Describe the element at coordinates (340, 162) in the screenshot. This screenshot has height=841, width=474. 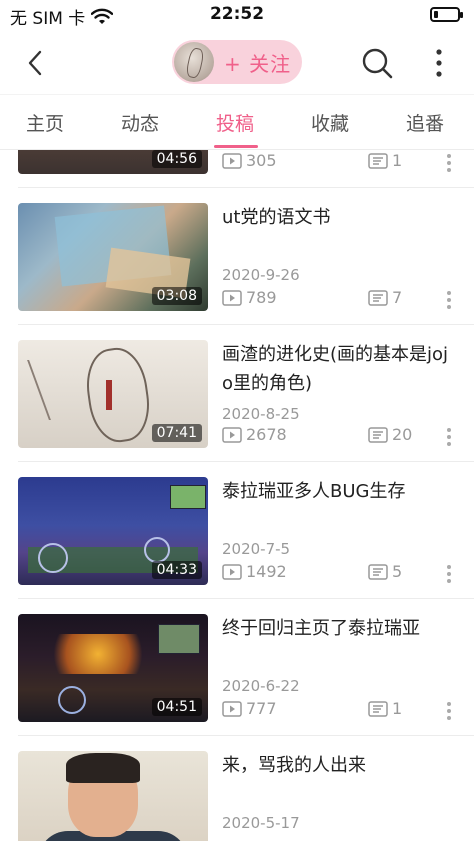
I see `video-stats: 305 1` at that location.